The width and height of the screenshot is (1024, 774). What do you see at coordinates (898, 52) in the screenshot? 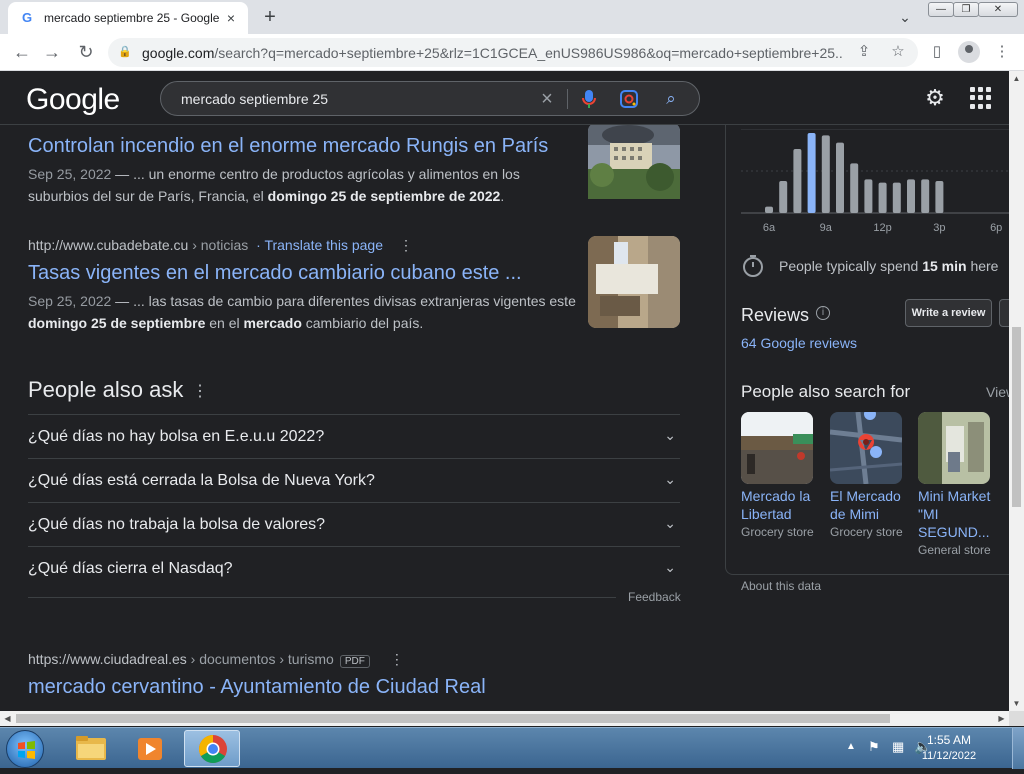
I see `bookmark-star-icon: ☆` at bounding box center [898, 52].